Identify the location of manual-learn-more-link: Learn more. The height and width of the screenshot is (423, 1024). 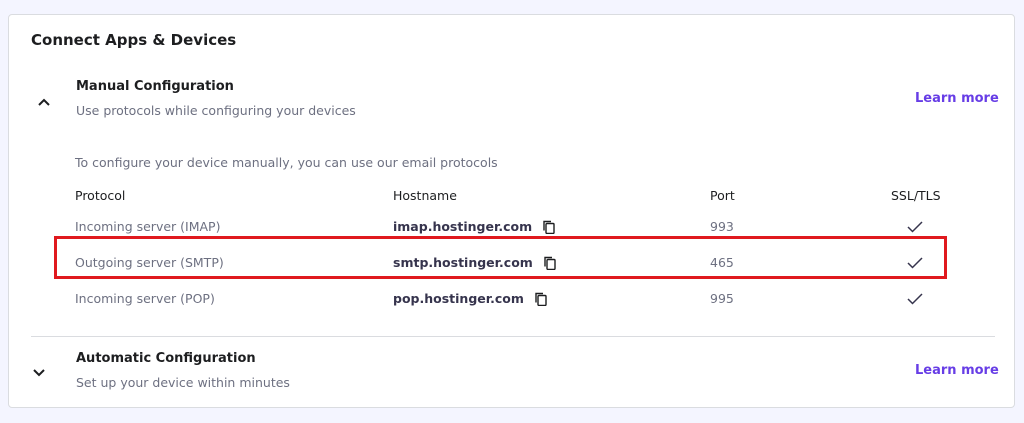
(957, 98).